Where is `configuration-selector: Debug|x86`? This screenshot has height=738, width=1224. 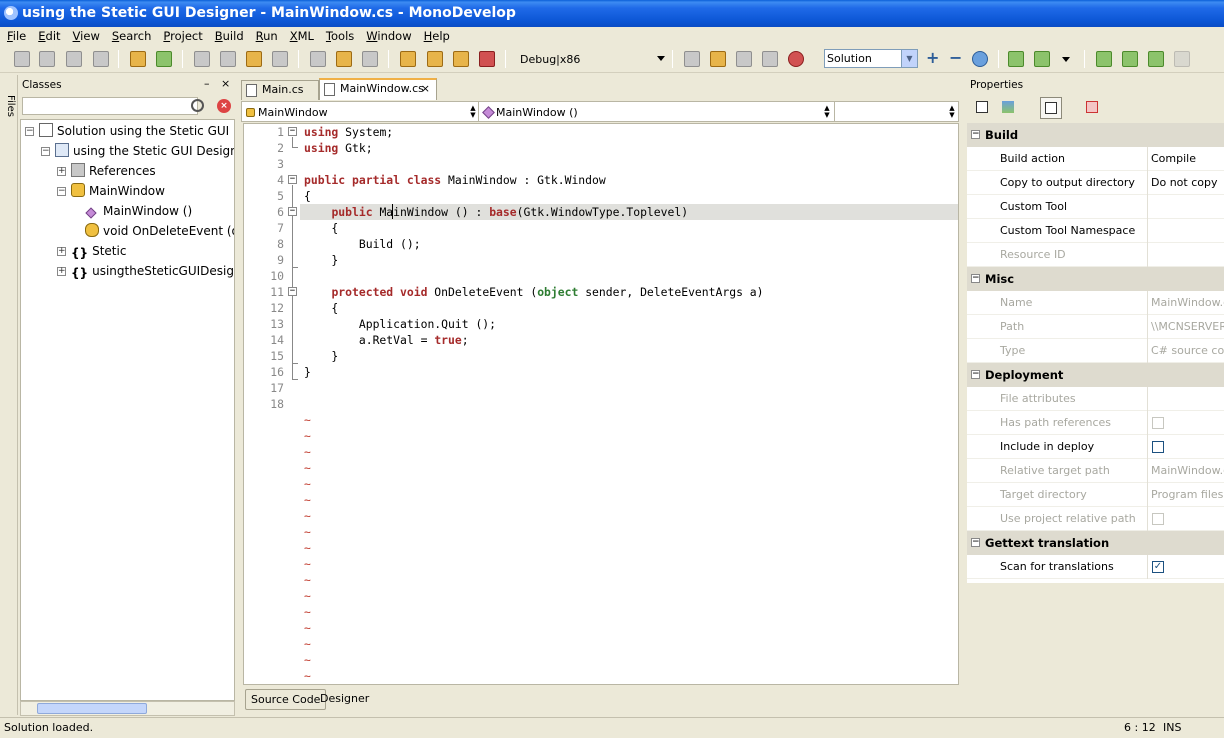
configuration-selector: Debug|x86 is located at coordinates (550, 59).